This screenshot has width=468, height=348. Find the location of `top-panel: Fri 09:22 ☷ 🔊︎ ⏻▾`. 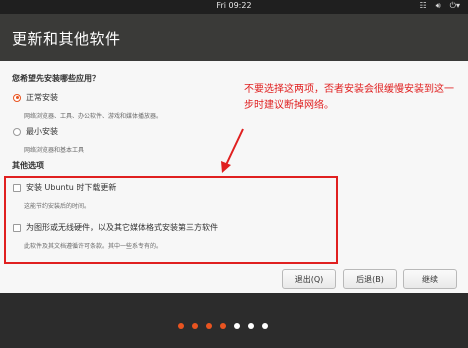

top-panel: Fri 09:22 ☷ 🔊︎ ⏻▾ is located at coordinates (234, 7).